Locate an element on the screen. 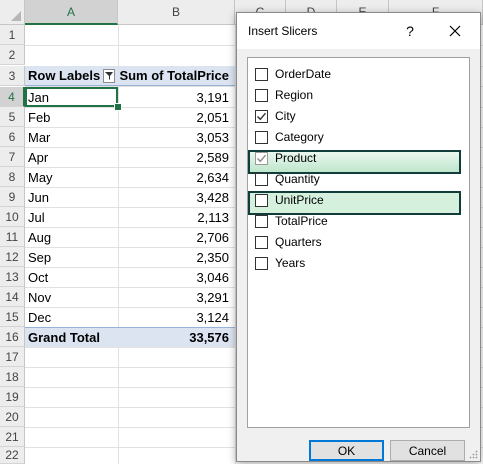 The image size is (483, 464). row-header: 18 is located at coordinates (12, 377).